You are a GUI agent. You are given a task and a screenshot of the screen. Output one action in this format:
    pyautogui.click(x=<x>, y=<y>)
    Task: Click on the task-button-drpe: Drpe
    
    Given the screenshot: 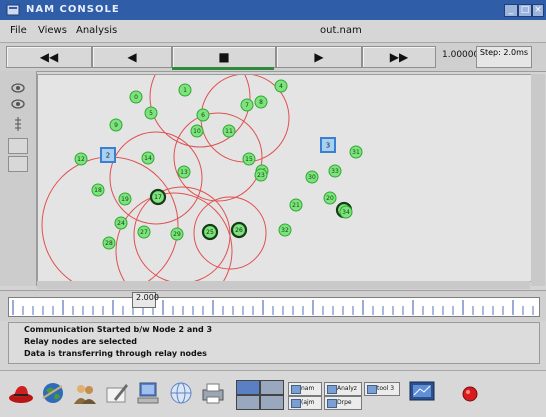 What is the action you would take?
    pyautogui.click(x=343, y=403)
    